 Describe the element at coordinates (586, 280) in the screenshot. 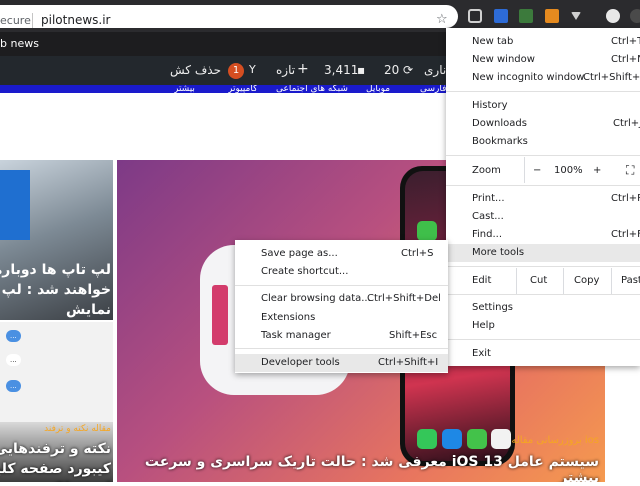

I see `copy-button: Copy` at that location.